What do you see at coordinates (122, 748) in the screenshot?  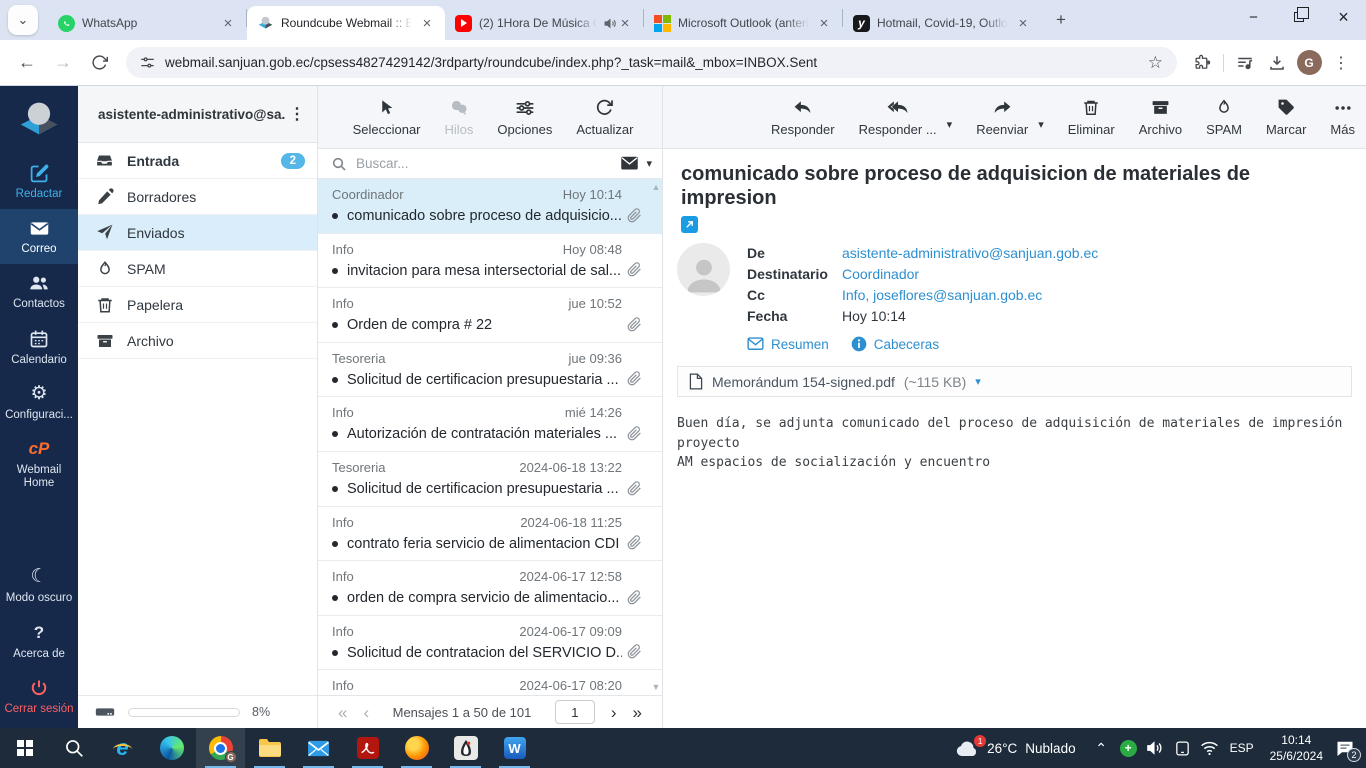 I see `internet-explorer-button: e` at bounding box center [122, 748].